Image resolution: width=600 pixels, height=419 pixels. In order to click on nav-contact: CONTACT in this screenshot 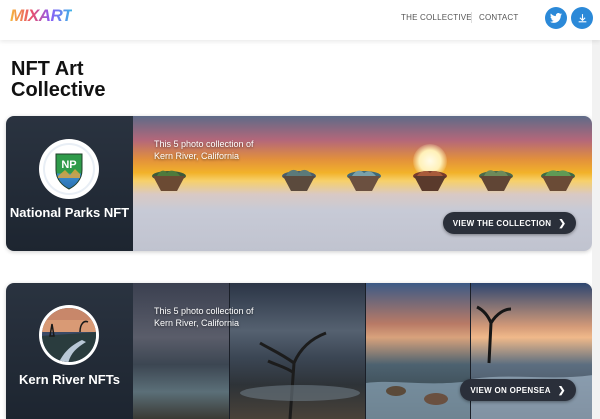, I will do `click(498, 17)`.